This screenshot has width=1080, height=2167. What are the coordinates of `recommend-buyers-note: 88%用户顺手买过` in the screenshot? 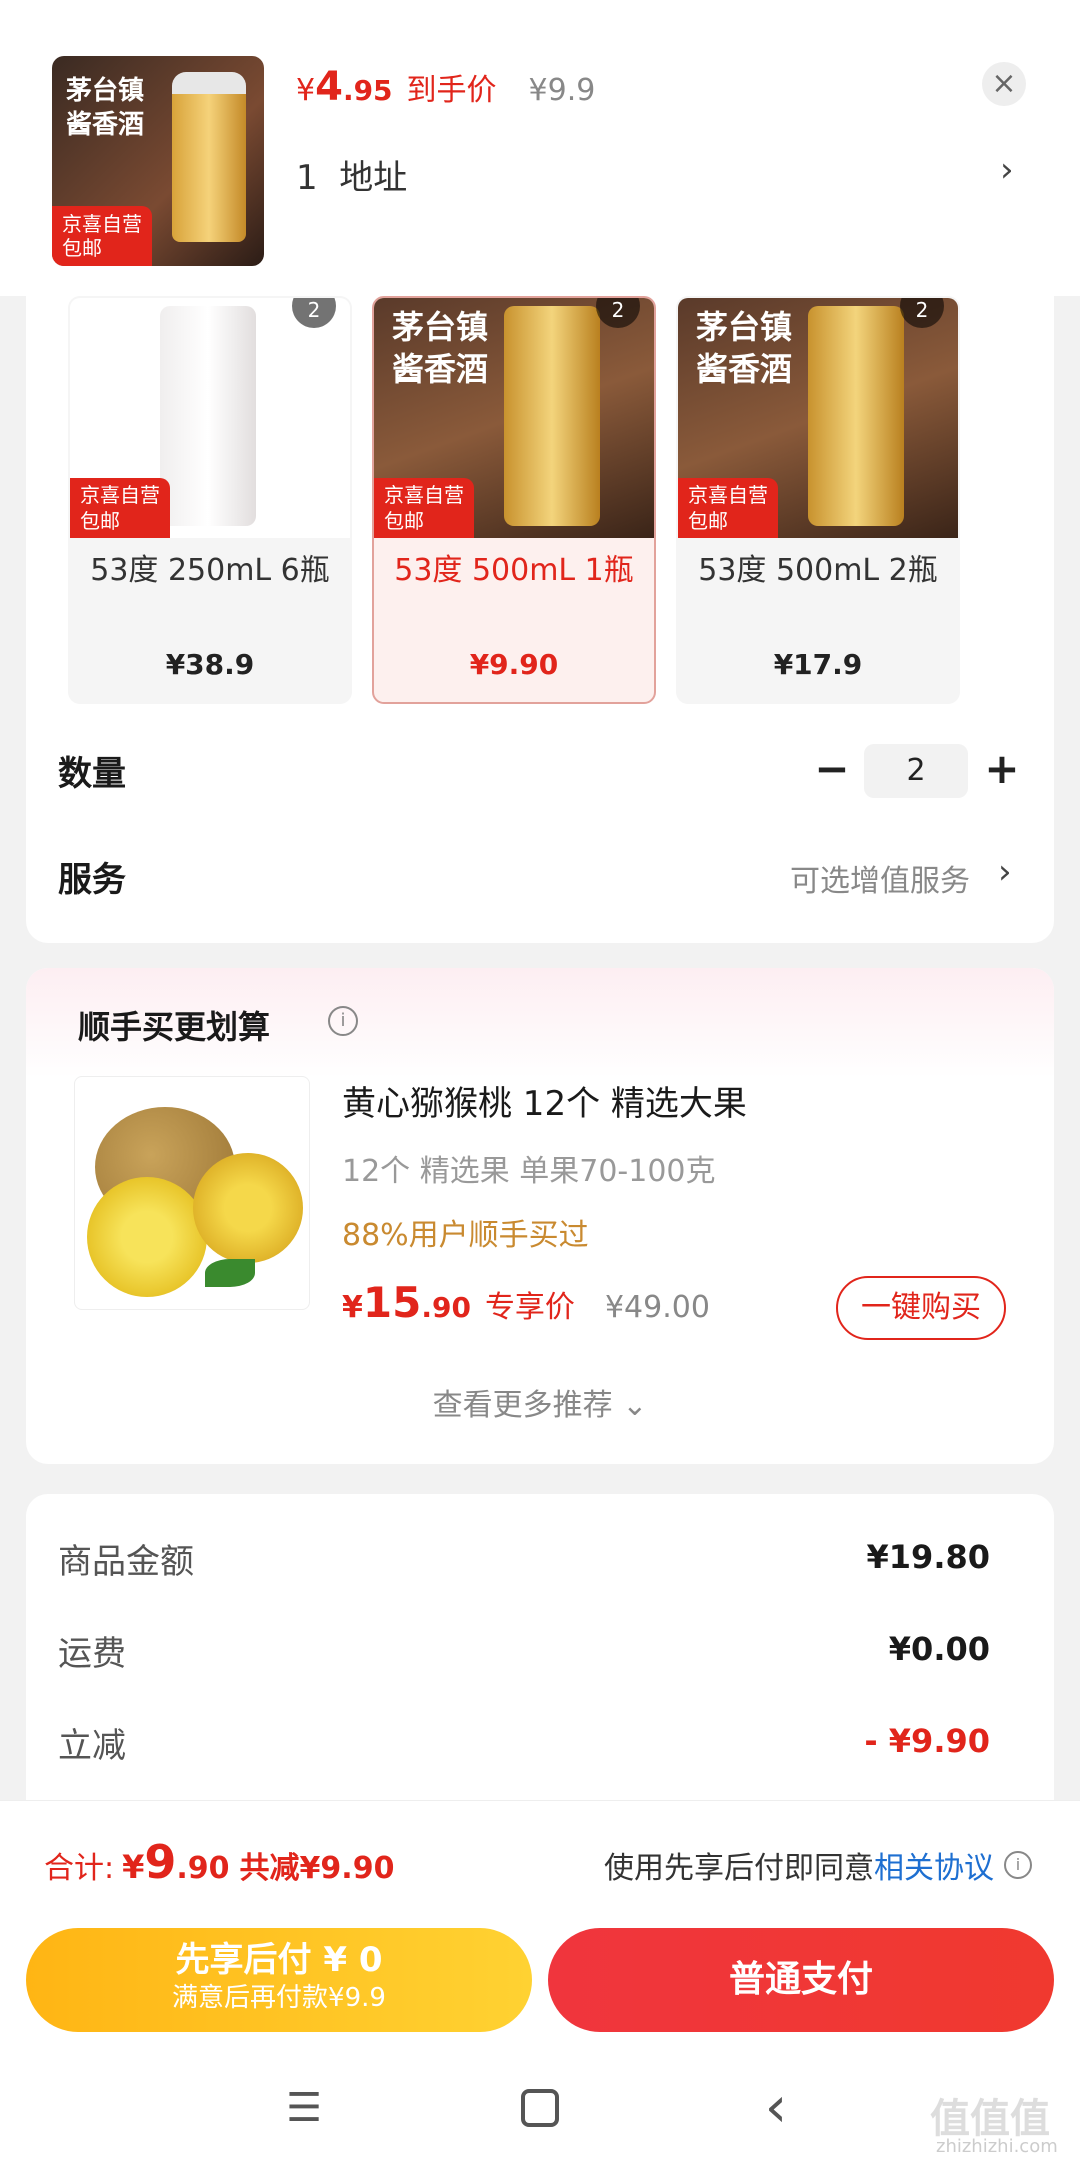 It's located at (465, 1235).